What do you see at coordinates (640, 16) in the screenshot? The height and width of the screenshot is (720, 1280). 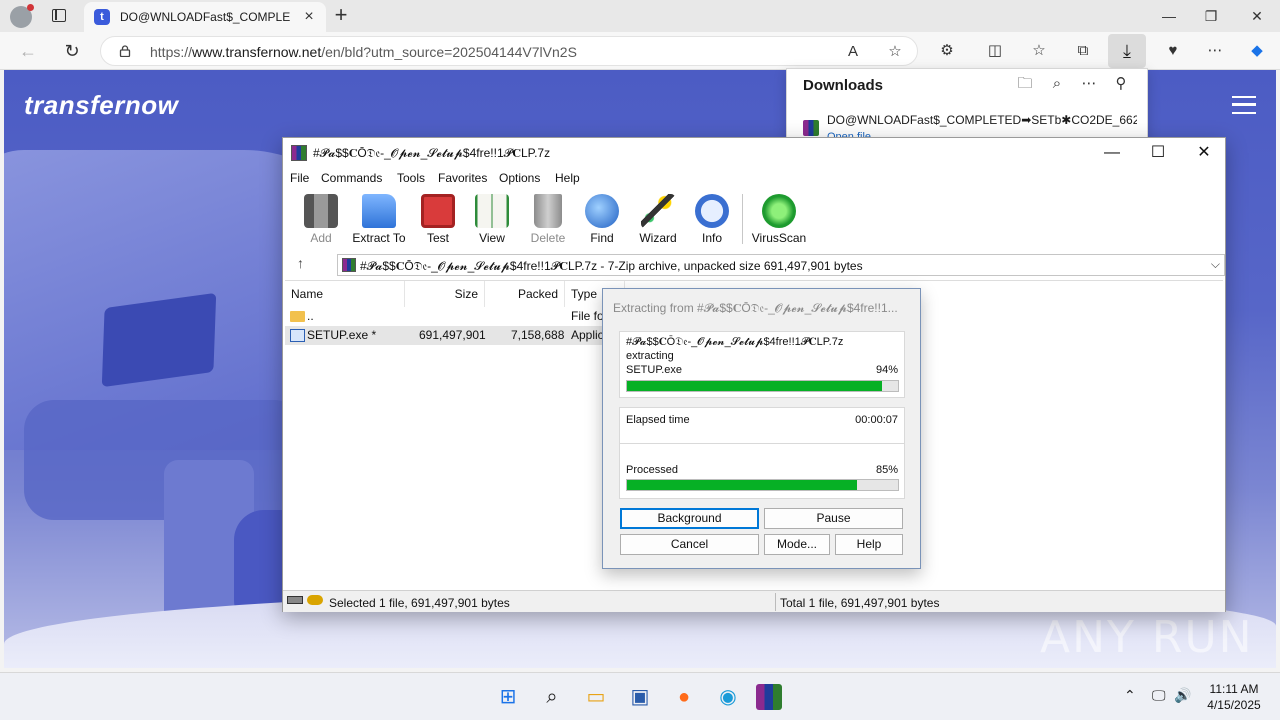 I see `browser-tab-bar: t DO@WNLOADFast$_COMPLETED... × + — ❐ ✕` at bounding box center [640, 16].